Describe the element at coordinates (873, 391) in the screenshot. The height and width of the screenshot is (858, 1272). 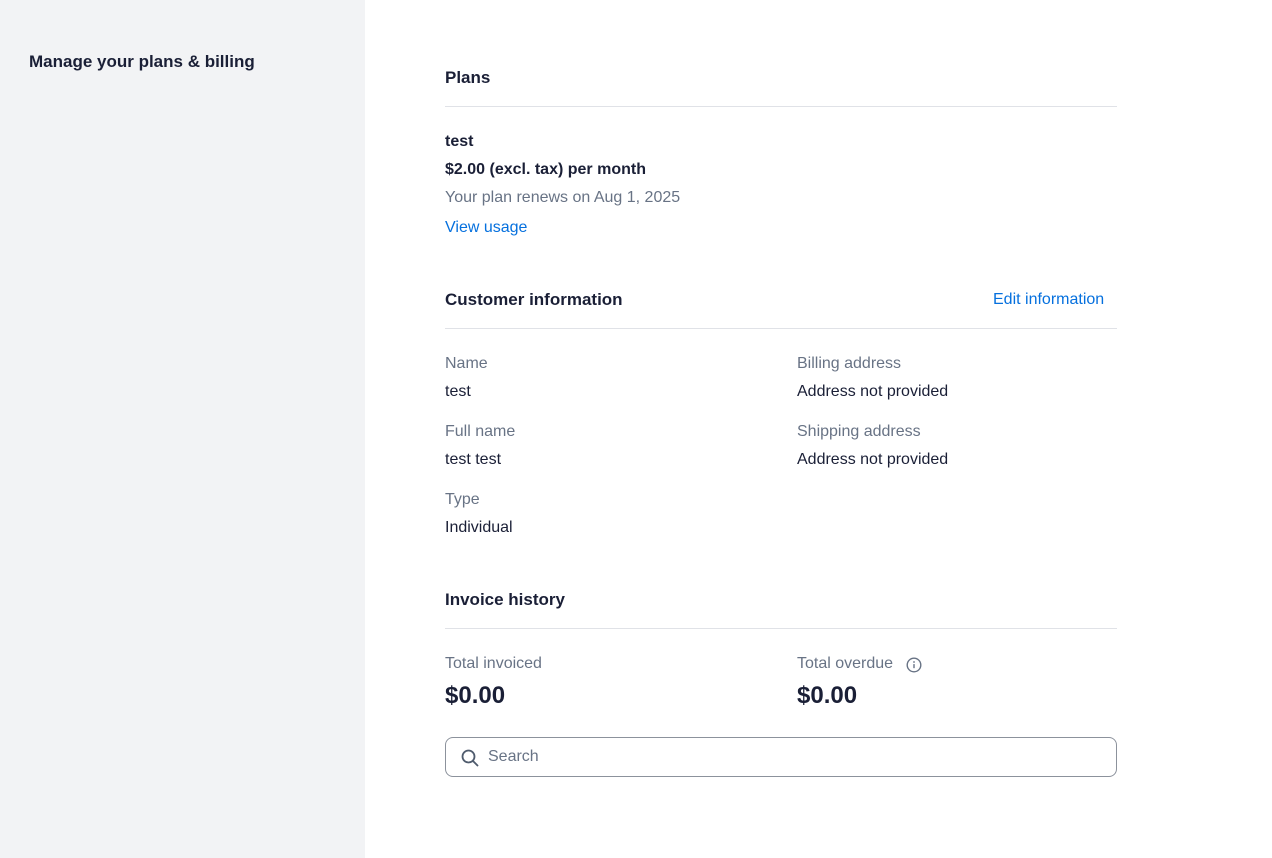
I see `billing-address-value: Address not provided` at that location.